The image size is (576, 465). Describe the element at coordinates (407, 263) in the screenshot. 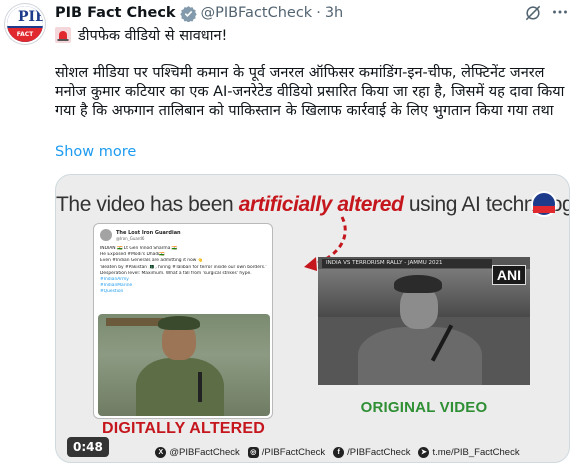

I see `original-banner-text: INDIA VS TERRORISM RALLY - JAMMU 2021` at that location.